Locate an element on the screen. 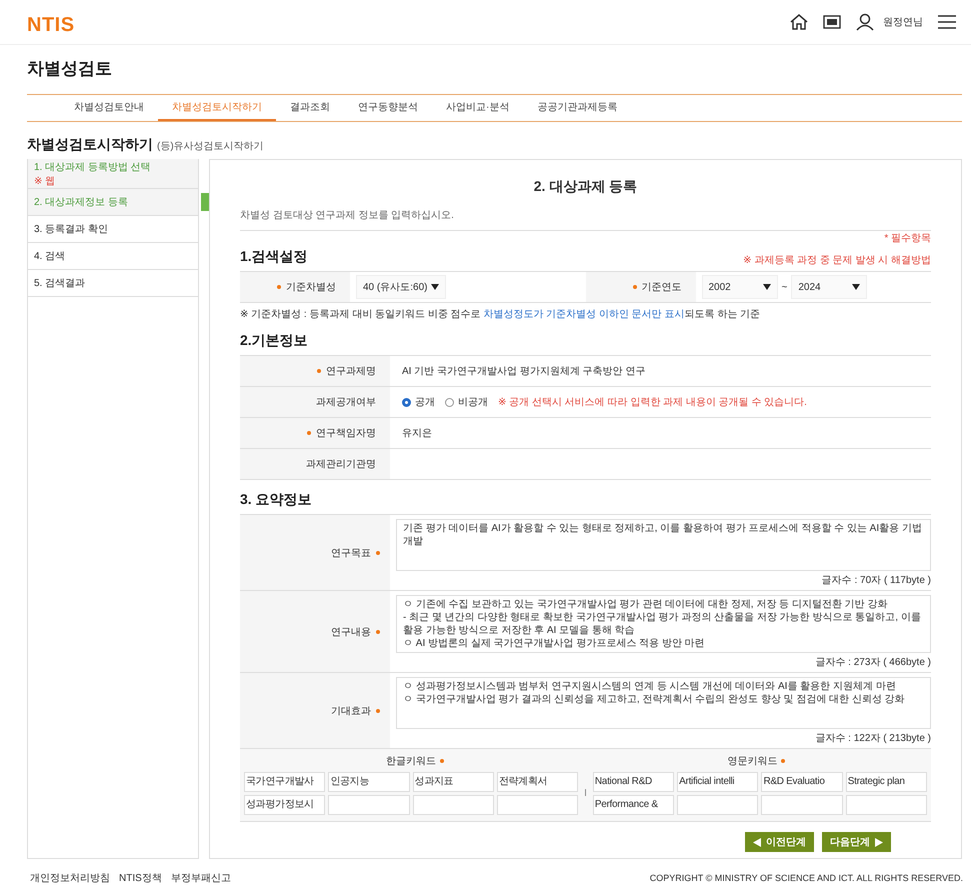 This screenshot has height=892, width=971. character-count: 글자수 : 273자 ( 466byte ) is located at coordinates (873, 662).